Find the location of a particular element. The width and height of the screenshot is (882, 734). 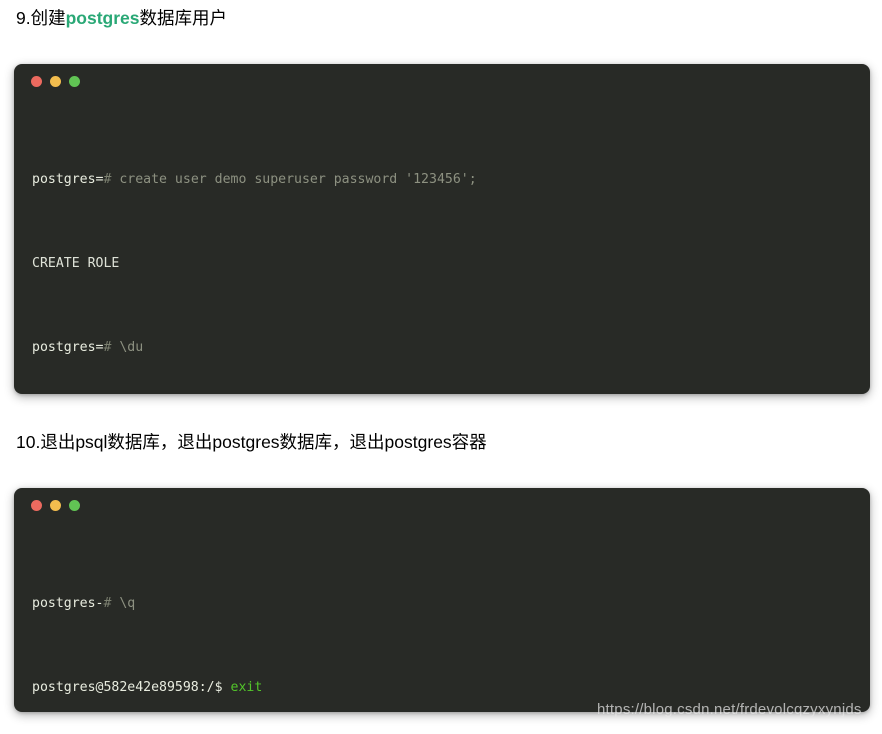

shell-prompt: postgres- is located at coordinates (68, 603).